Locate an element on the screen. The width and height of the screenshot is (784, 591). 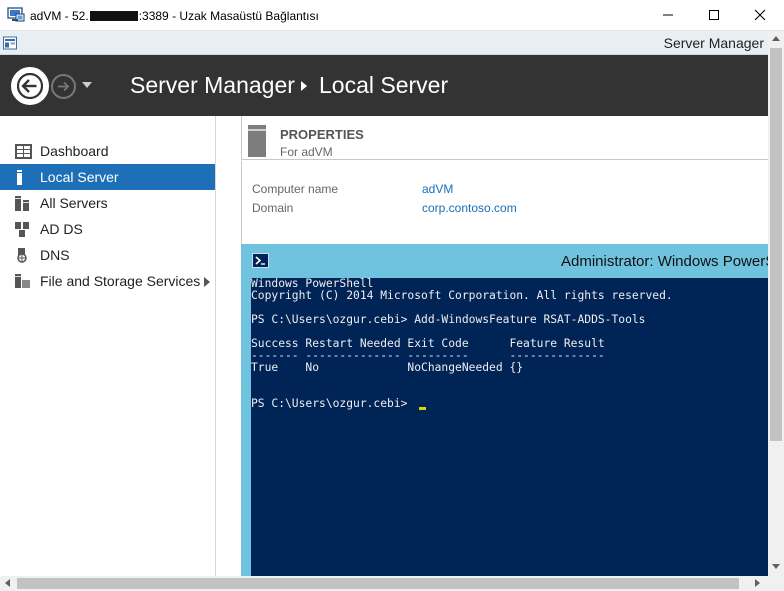
properties-title: PROPERTIES is located at coordinates (322, 134).